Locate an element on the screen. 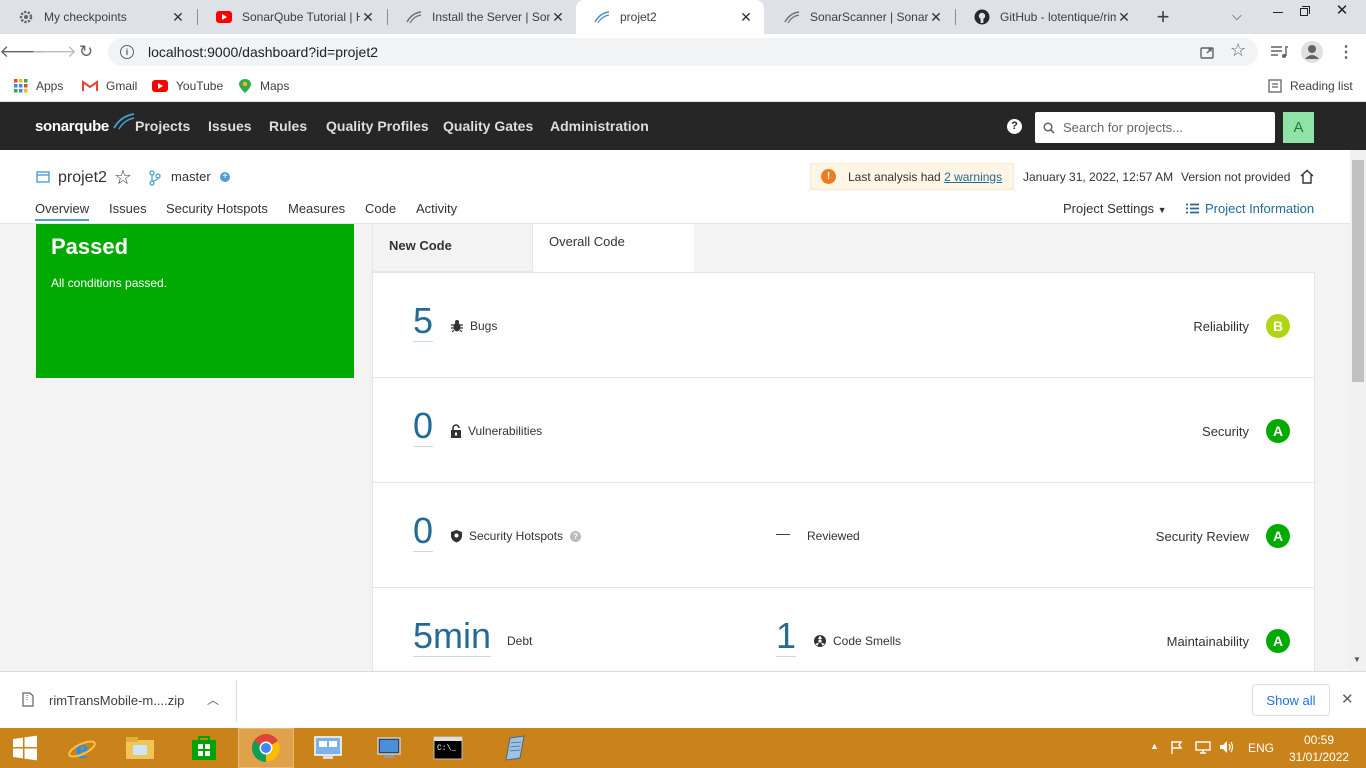  close-downloads-icon: ✕ is located at coordinates (1347, 699).